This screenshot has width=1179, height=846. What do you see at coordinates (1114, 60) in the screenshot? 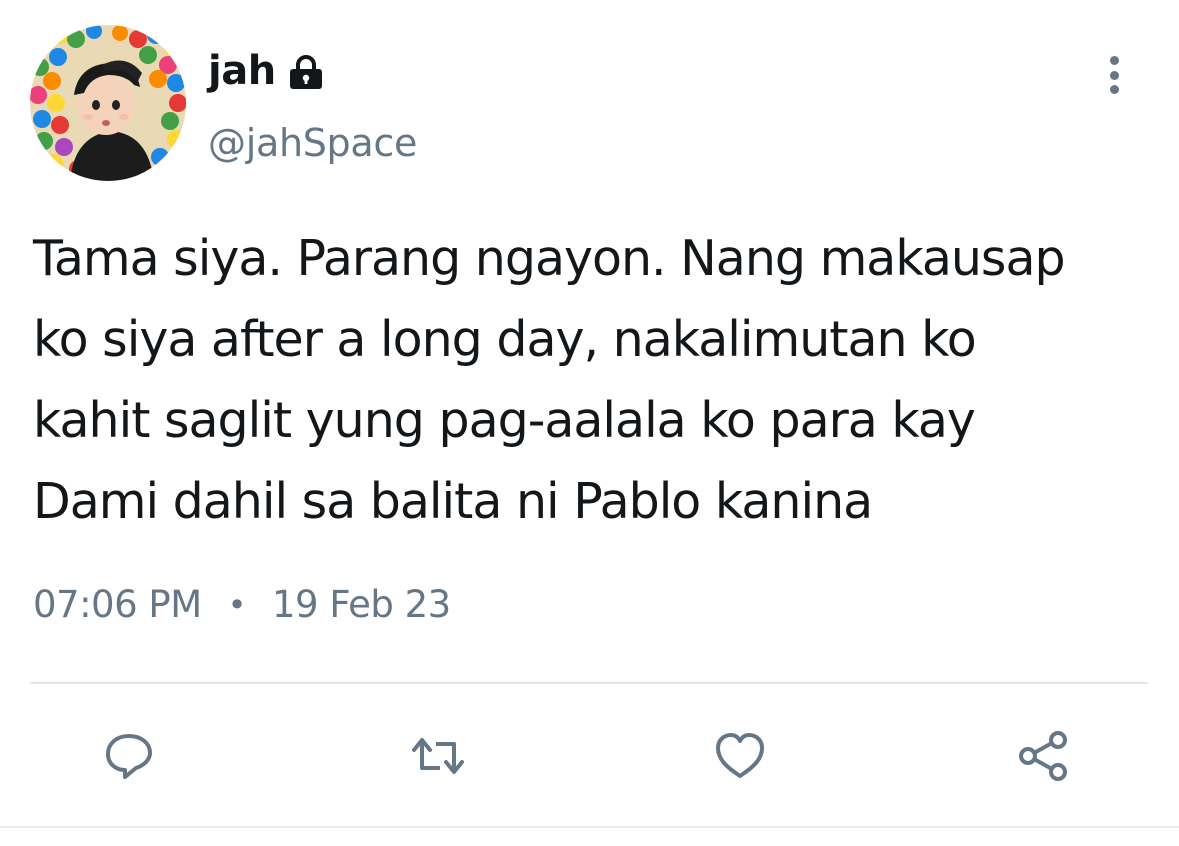
I see `more-vertical-icon` at bounding box center [1114, 60].